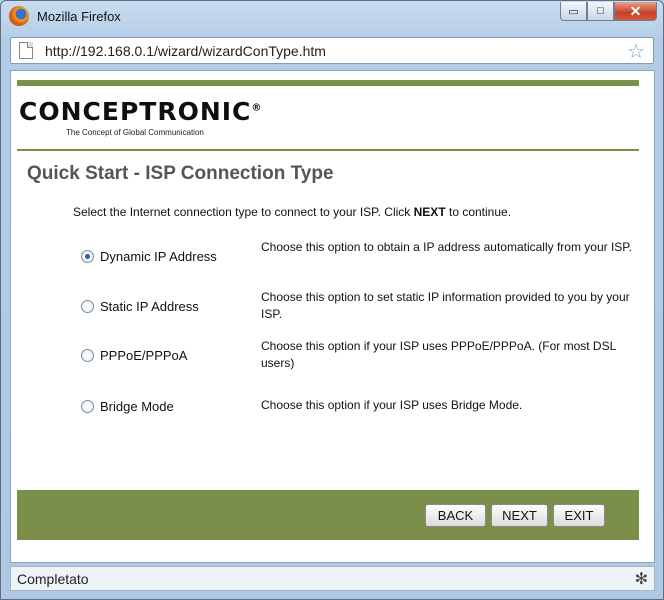  What do you see at coordinates (429, 212) in the screenshot?
I see `instruction-next-bold: NEXT` at bounding box center [429, 212].